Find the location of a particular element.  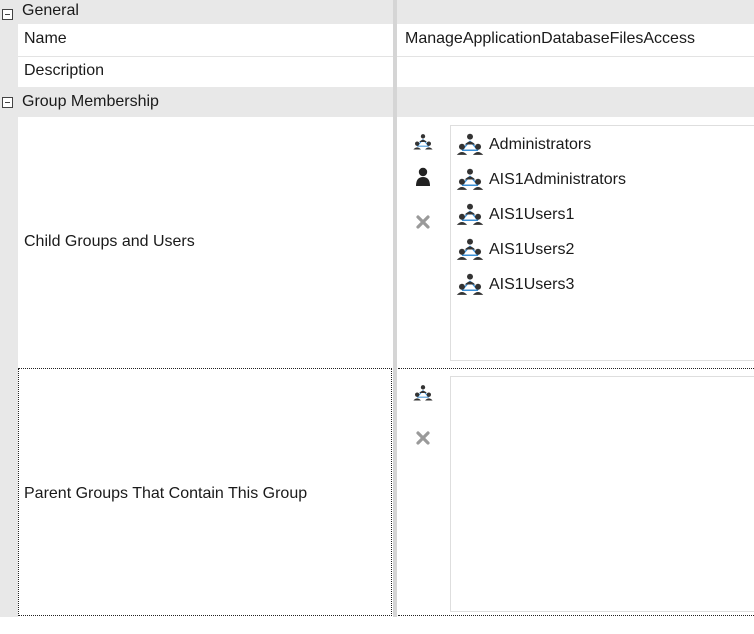

add-group-button is located at coordinates (423, 142).